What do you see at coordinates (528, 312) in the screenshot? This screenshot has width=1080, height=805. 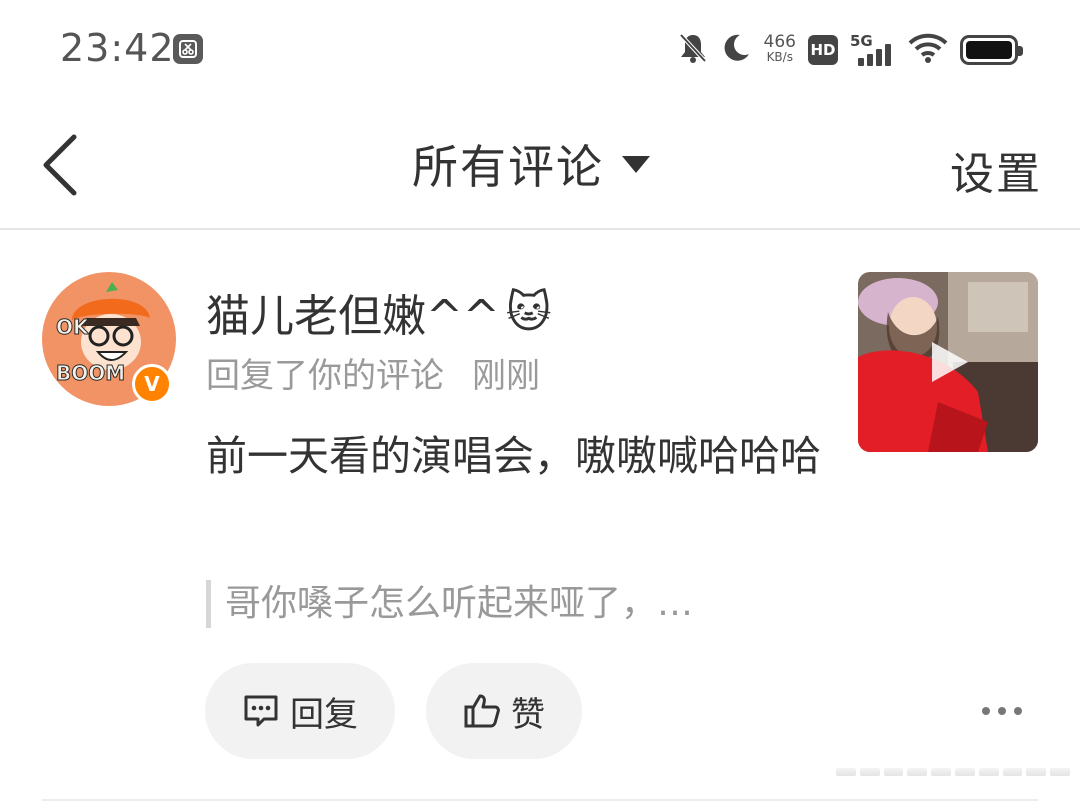 I see `cat-emoji-icon: 🐱` at bounding box center [528, 312].